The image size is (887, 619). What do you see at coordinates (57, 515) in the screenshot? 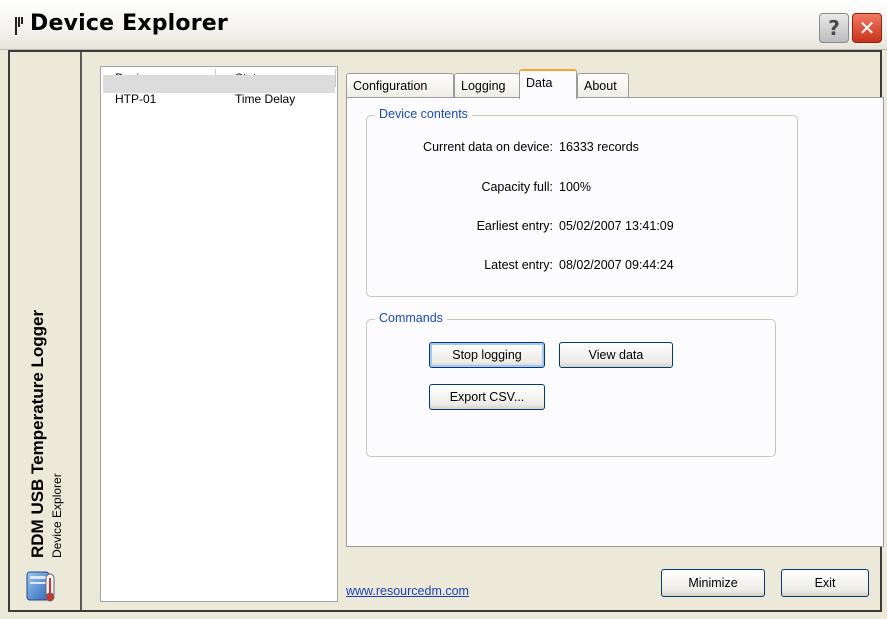
I see `sidebar-subtitle: Device Explorer` at bounding box center [57, 515].